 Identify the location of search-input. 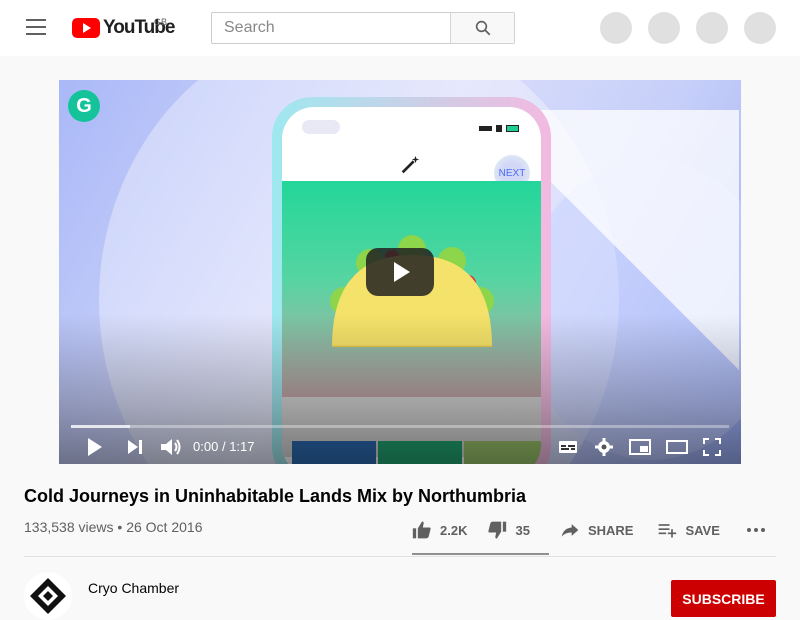
(331, 28).